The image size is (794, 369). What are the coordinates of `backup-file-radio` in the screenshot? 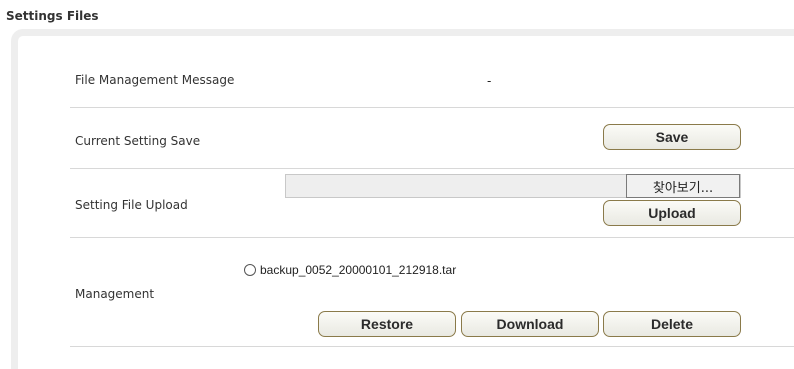 It's located at (250, 270).